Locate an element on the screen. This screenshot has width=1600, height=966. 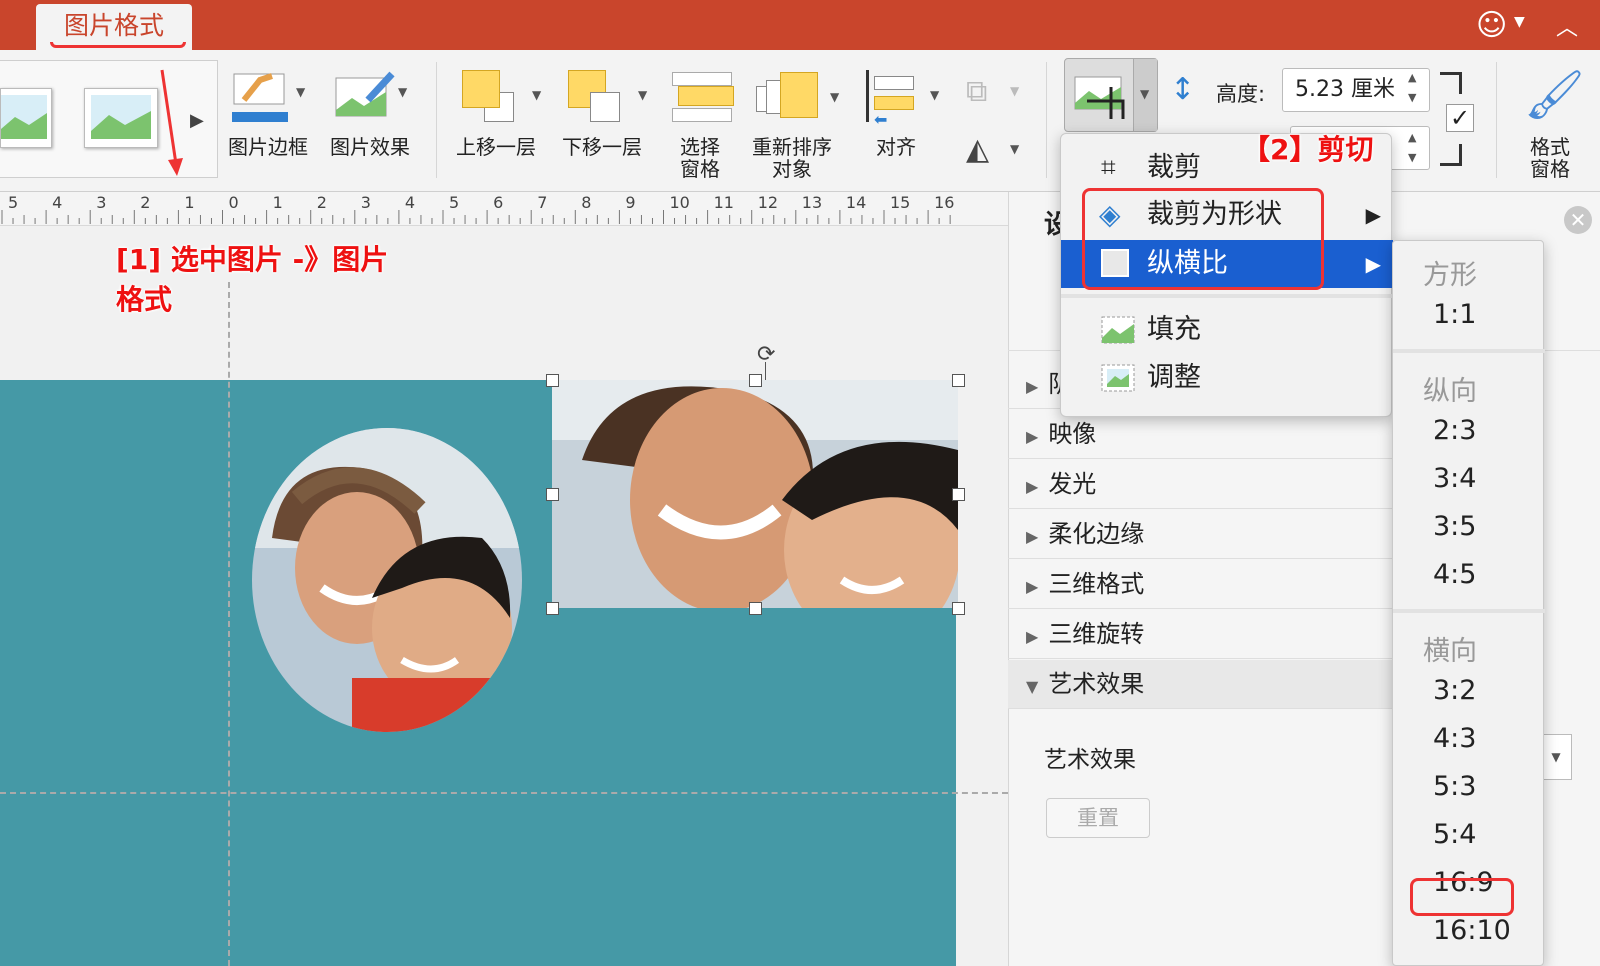
horizontal-guide is located at coordinates (504, 793).